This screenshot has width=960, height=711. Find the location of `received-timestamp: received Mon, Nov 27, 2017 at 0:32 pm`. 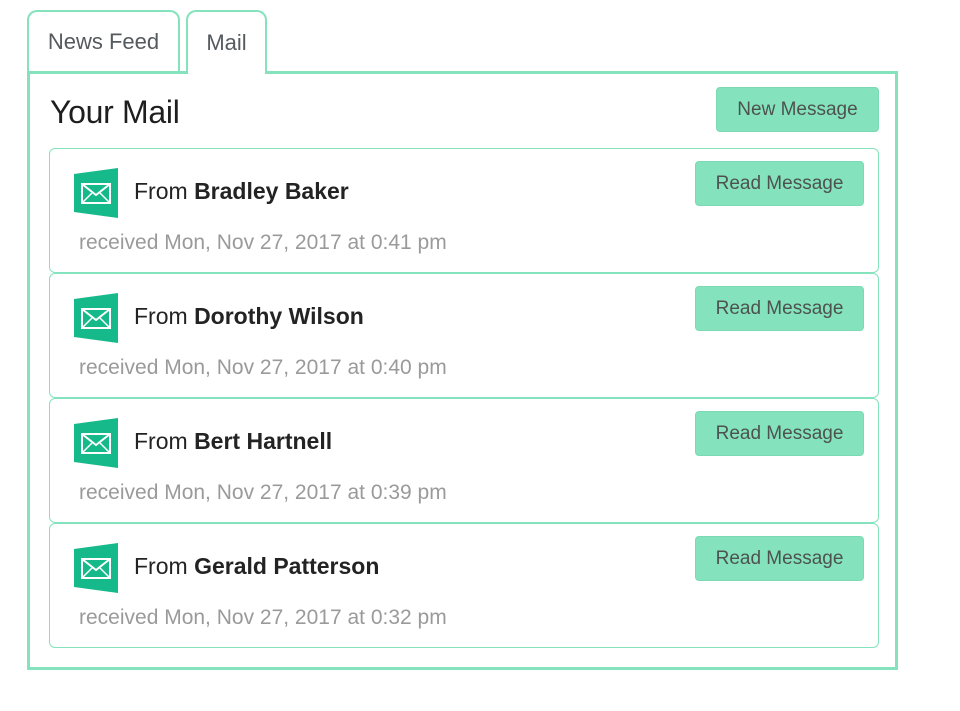

received-timestamp: received Mon, Nov 27, 2017 at 0:32 pm is located at coordinates (263, 617).